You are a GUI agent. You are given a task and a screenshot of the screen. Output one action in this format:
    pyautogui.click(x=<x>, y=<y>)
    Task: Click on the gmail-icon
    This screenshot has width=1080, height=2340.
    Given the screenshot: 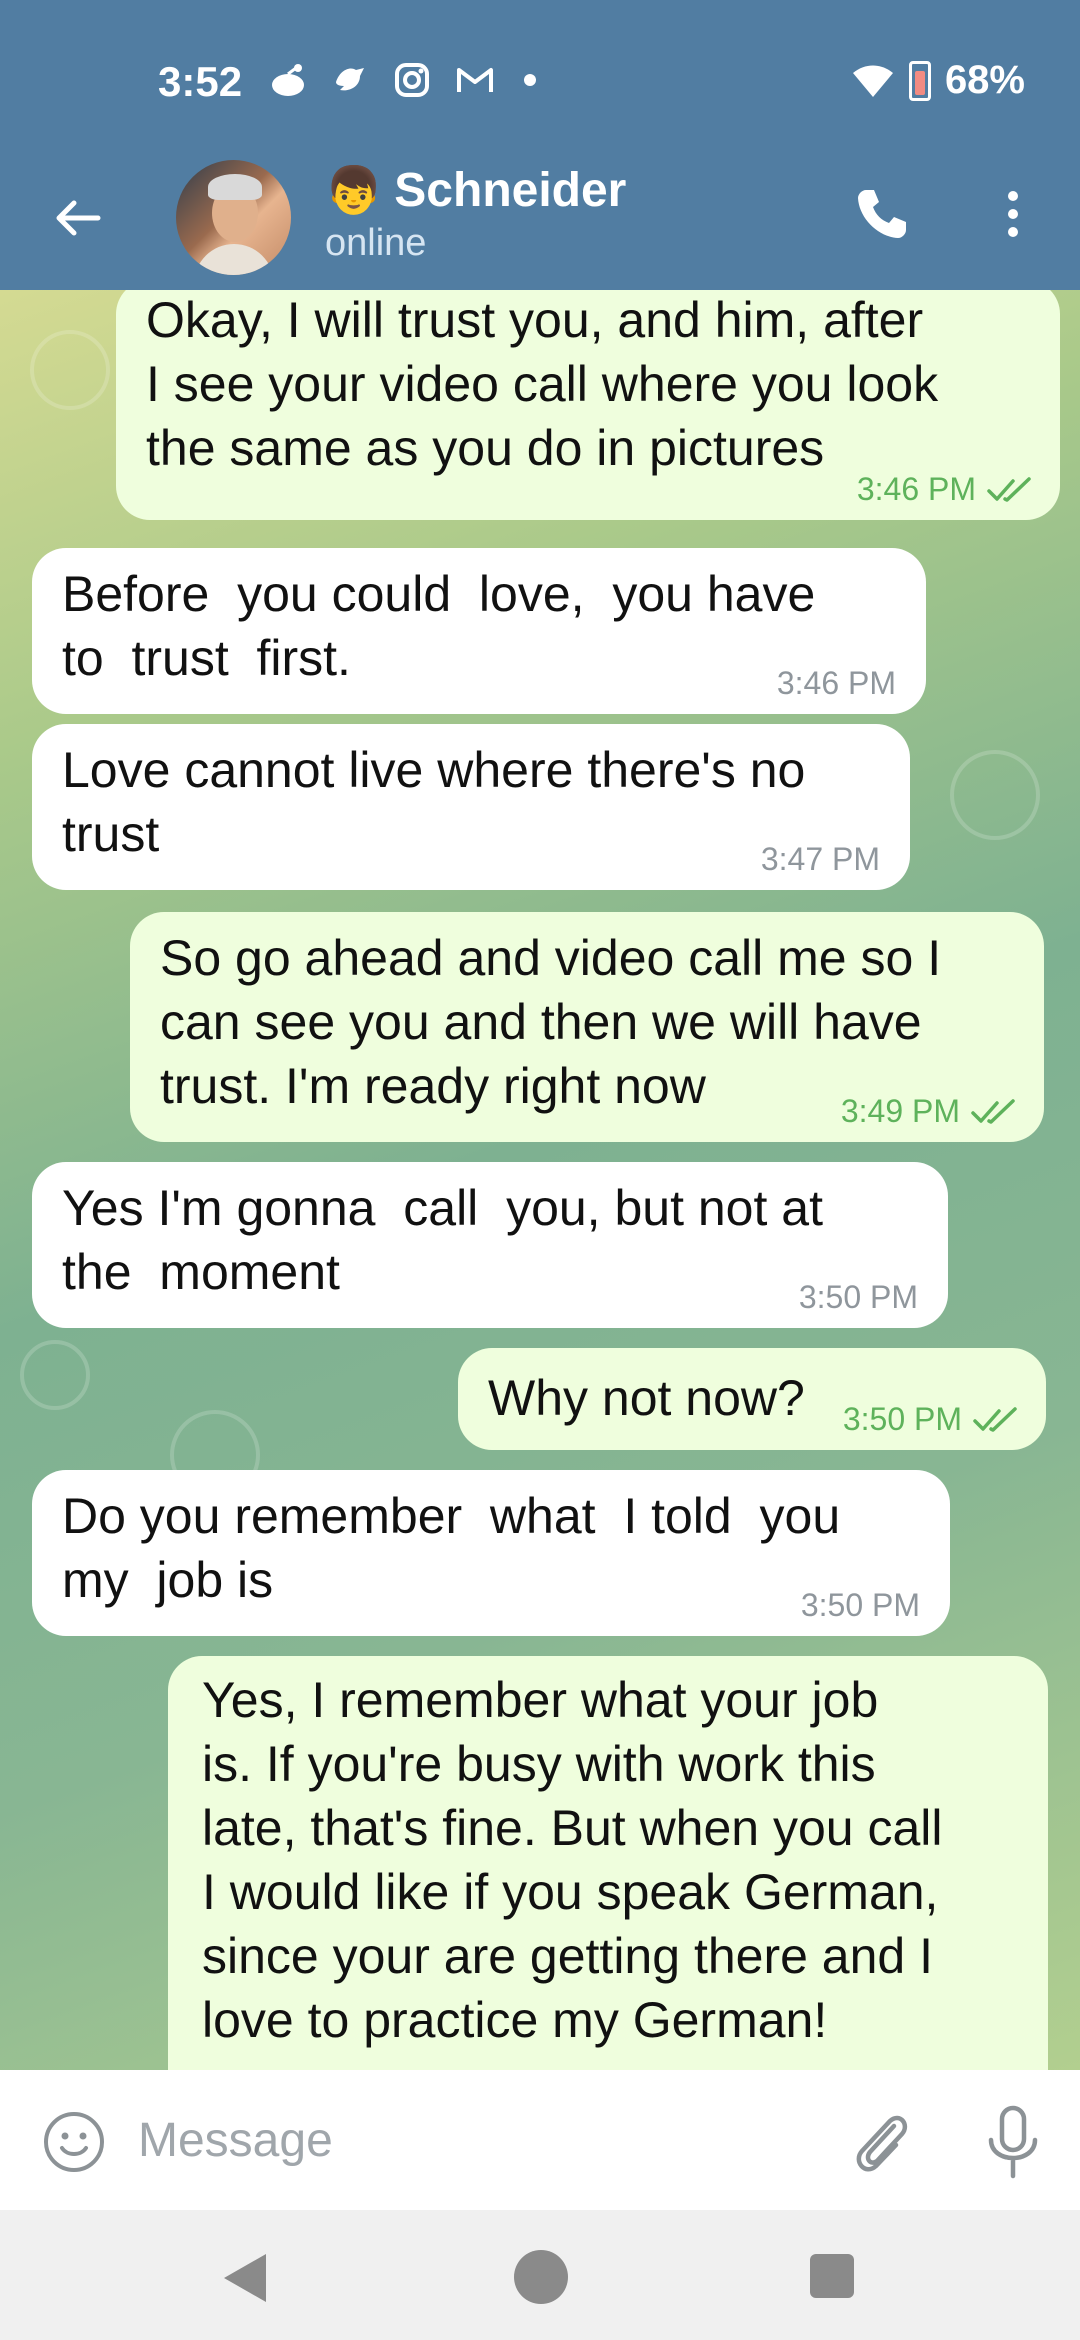 What is the action you would take?
    pyautogui.click(x=475, y=80)
    